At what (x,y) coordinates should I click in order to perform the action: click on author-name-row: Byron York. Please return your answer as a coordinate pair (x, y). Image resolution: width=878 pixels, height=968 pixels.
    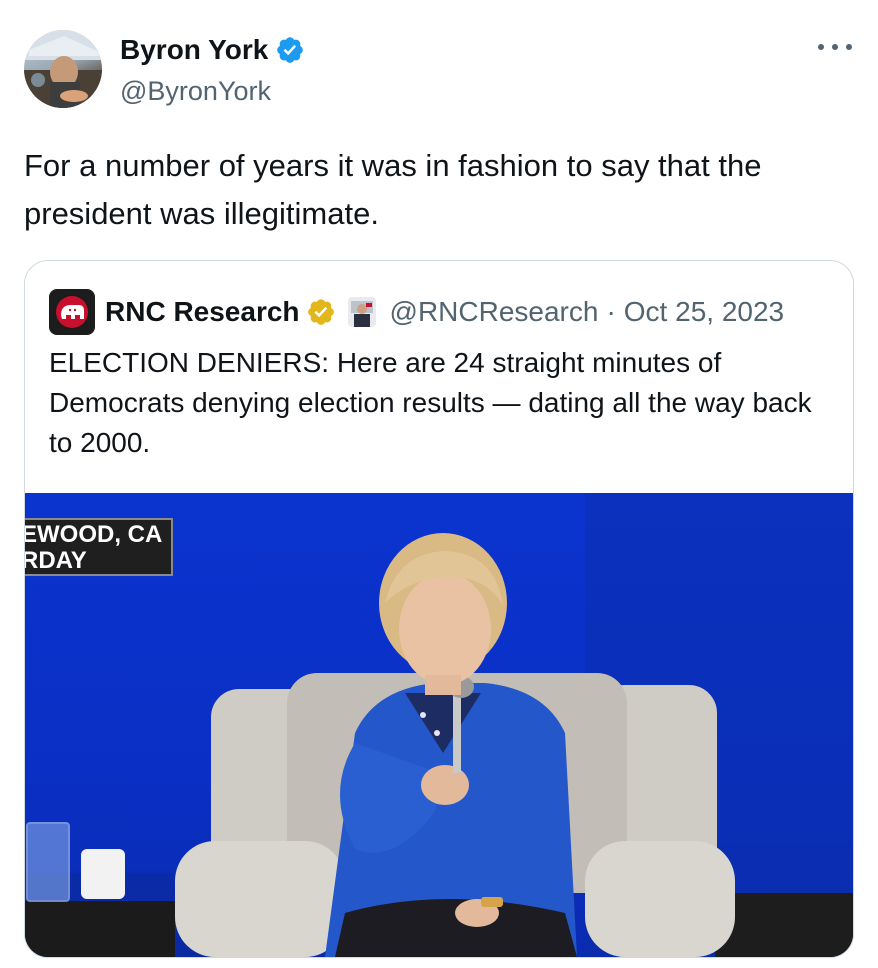
    Looking at the image, I should click on (212, 50).